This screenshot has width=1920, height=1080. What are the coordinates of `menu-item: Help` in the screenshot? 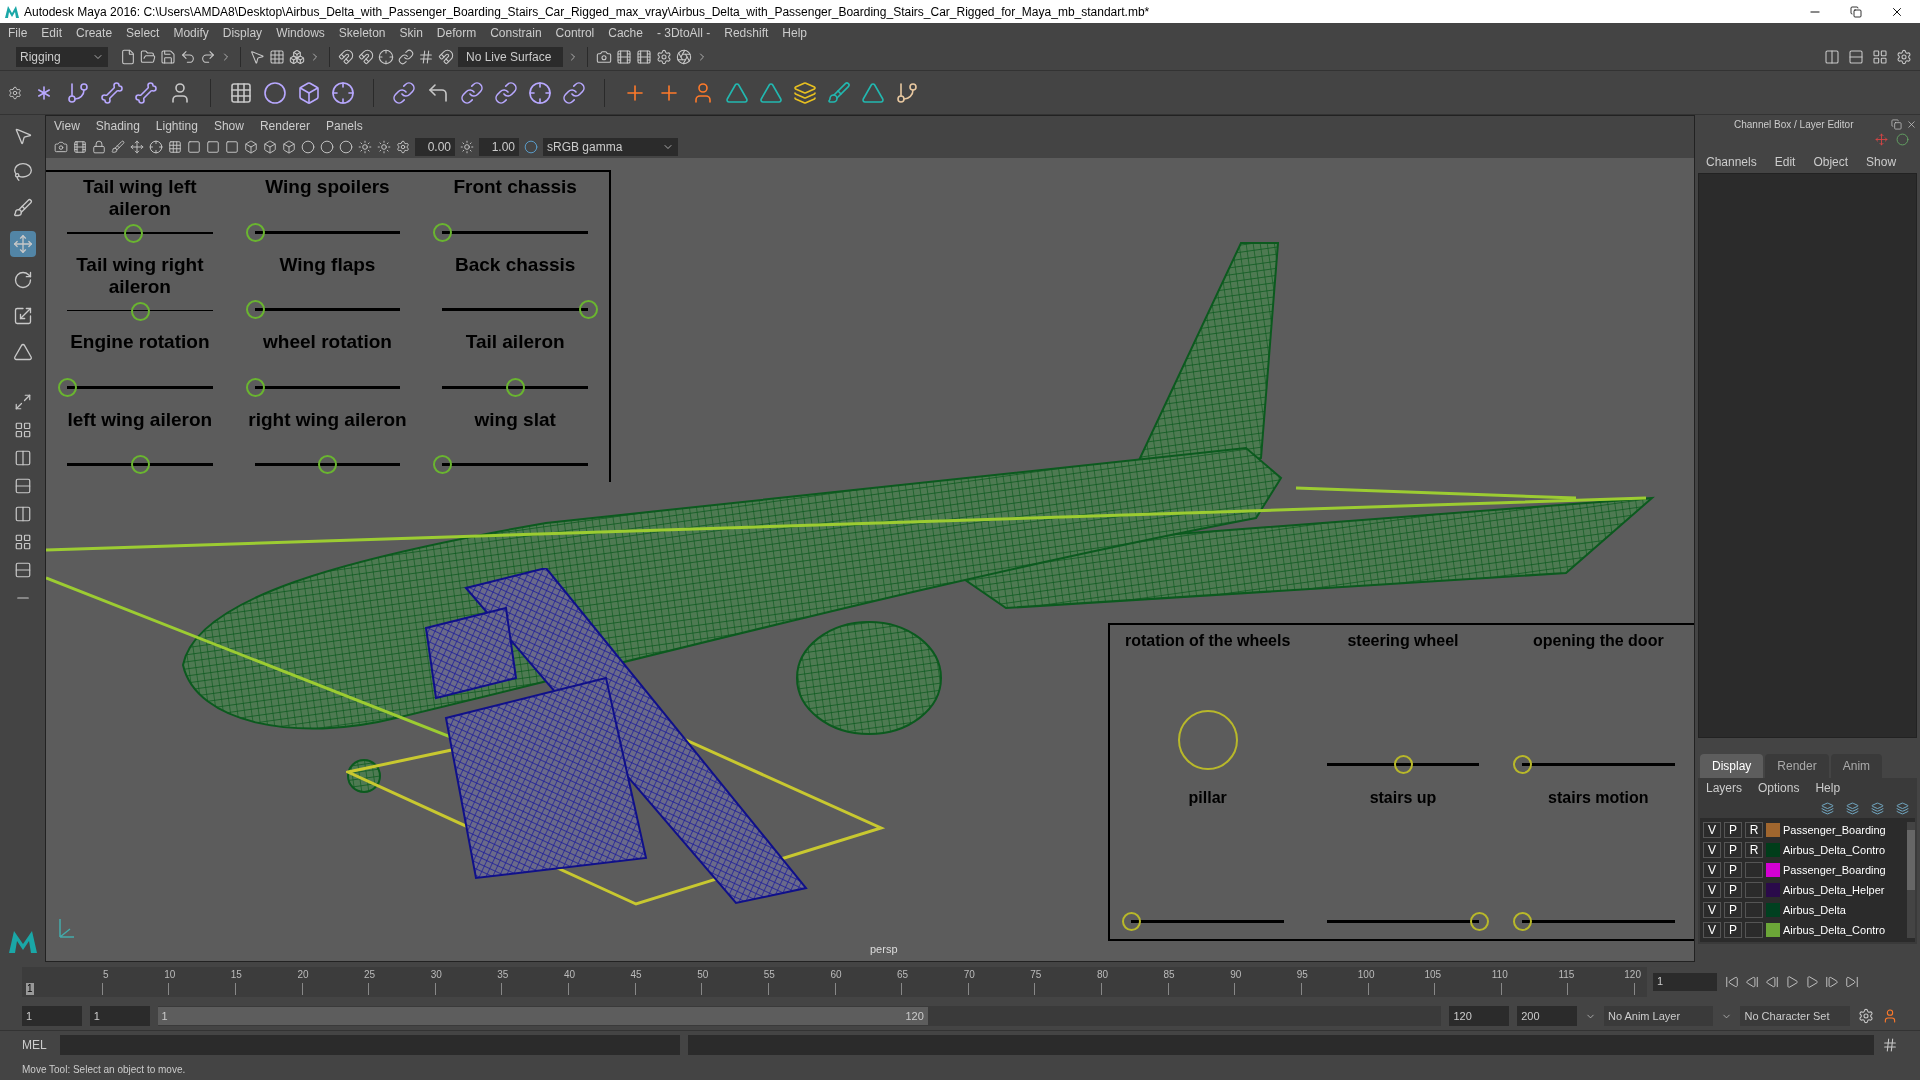 It's located at (794, 33).